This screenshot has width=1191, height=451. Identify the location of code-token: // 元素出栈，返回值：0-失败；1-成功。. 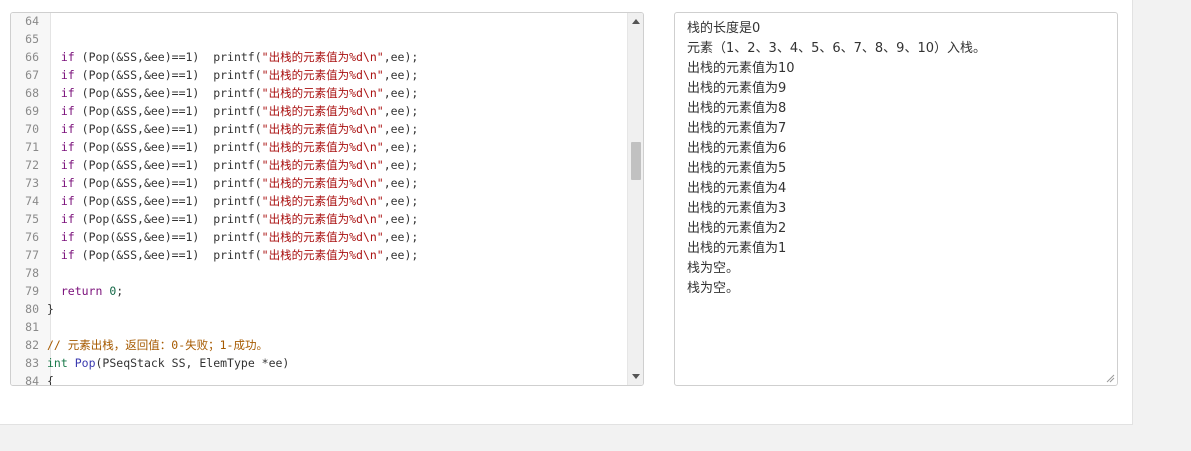
(157, 345).